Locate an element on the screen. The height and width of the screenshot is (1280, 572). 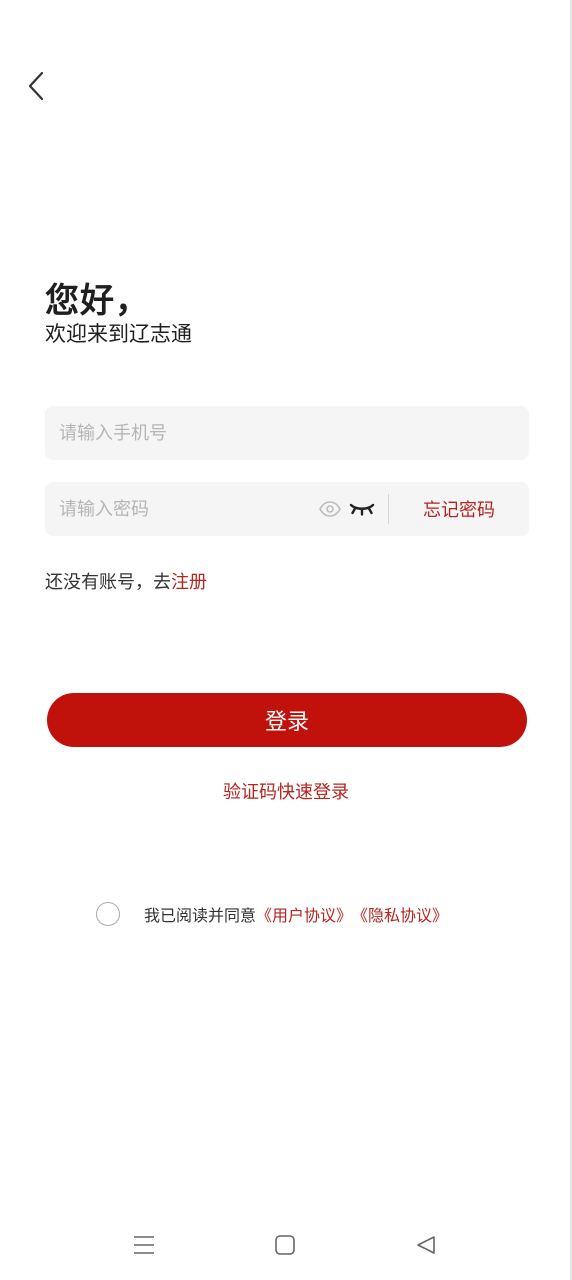
register-prompt: 还没有账号，去注册 is located at coordinates (126, 581).